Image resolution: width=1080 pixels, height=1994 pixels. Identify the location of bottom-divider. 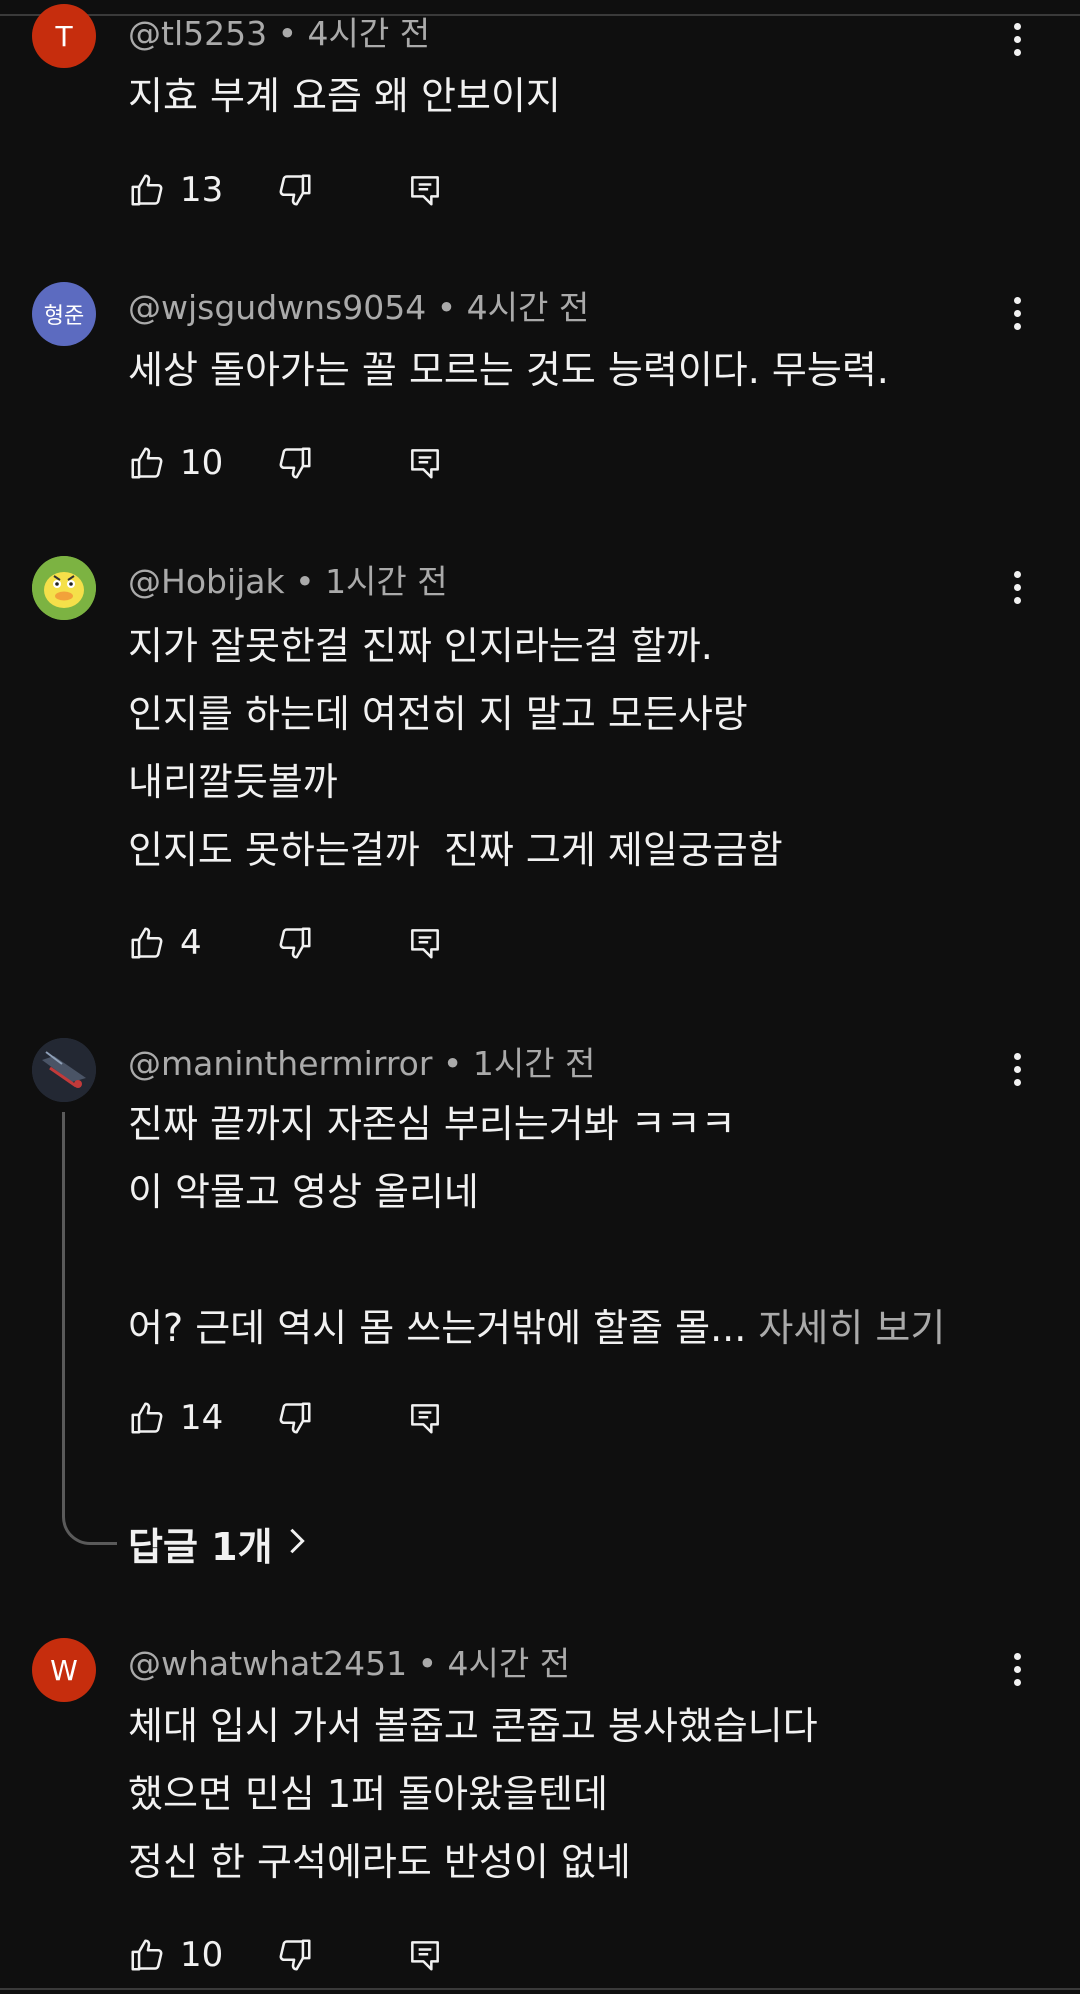
(540, 1989).